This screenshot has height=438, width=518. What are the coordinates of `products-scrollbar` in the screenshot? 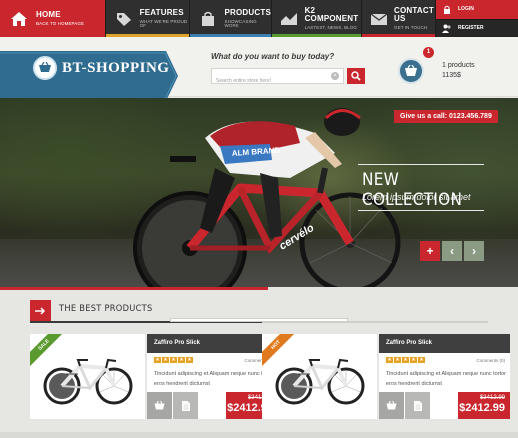 It's located at (259, 320).